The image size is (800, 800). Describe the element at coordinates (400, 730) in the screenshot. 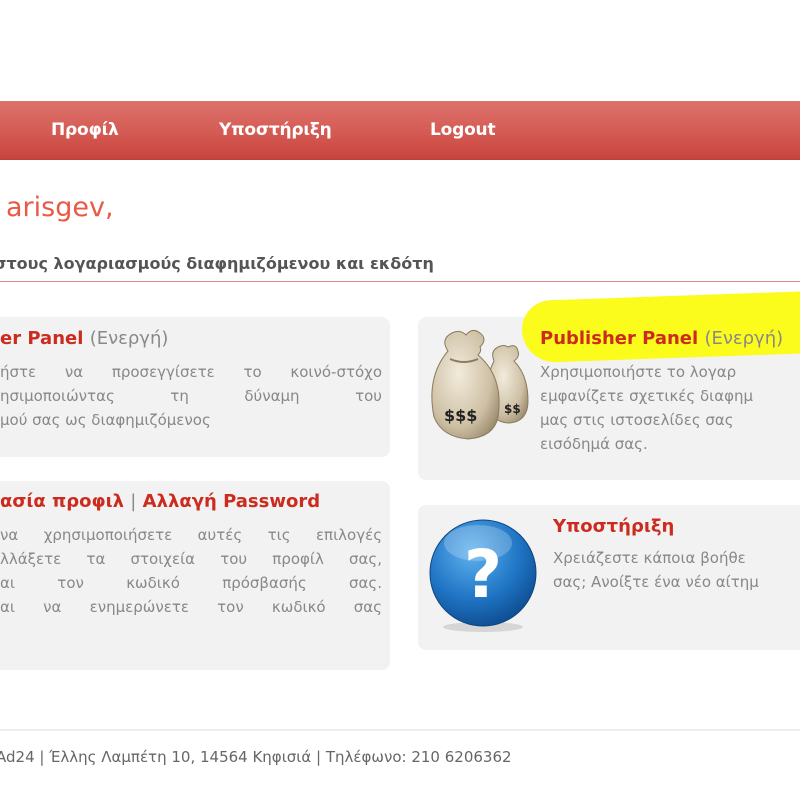

I see `footer-divider` at that location.